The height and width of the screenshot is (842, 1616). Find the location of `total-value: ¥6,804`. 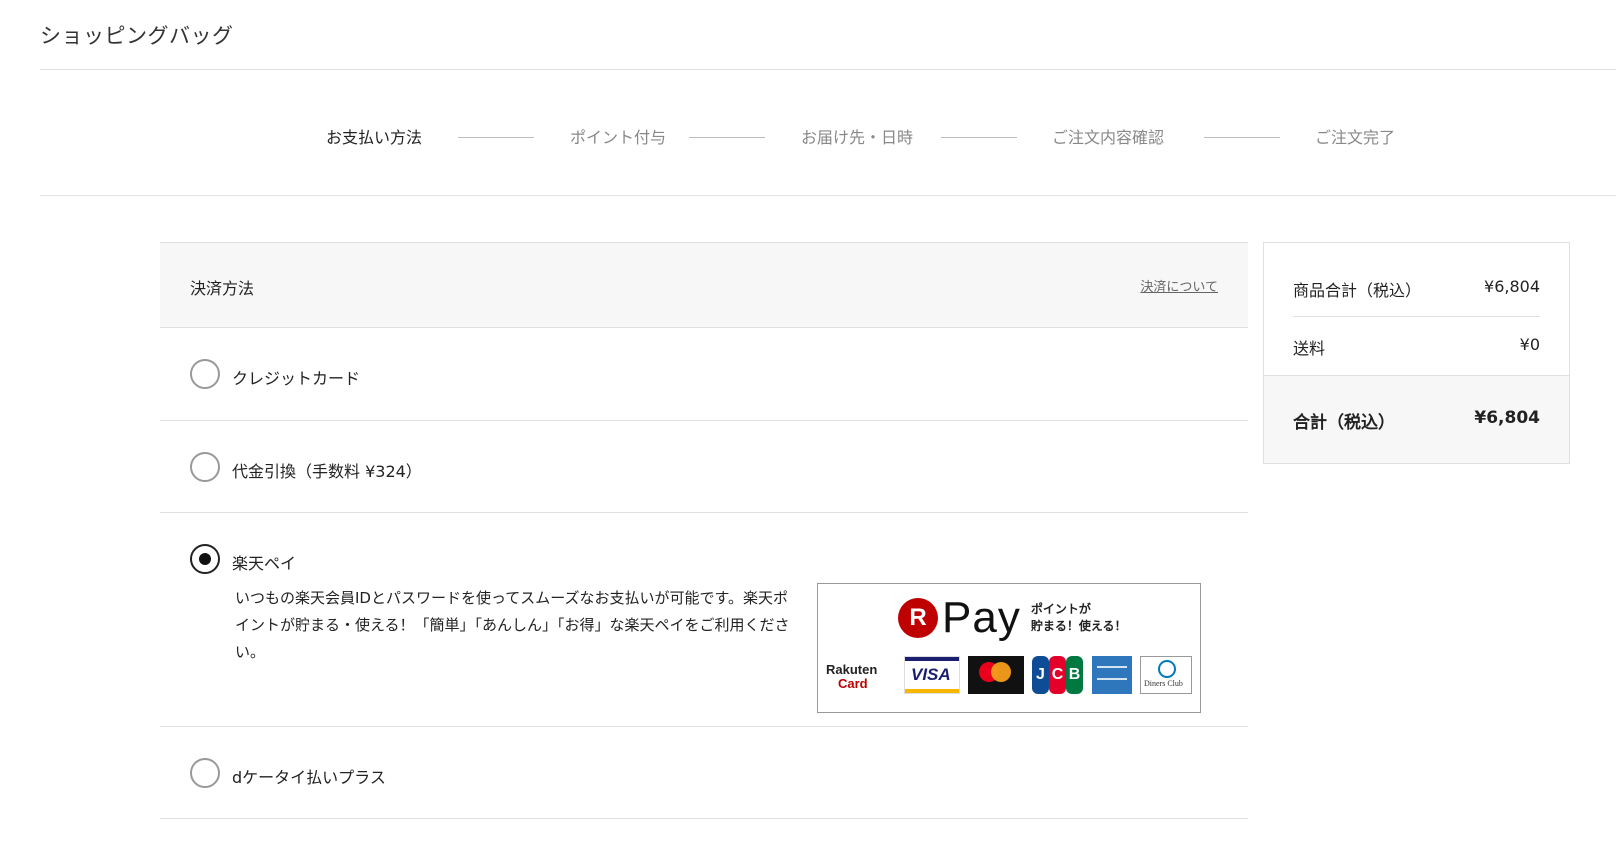

total-value: ¥6,804 is located at coordinates (1507, 418).